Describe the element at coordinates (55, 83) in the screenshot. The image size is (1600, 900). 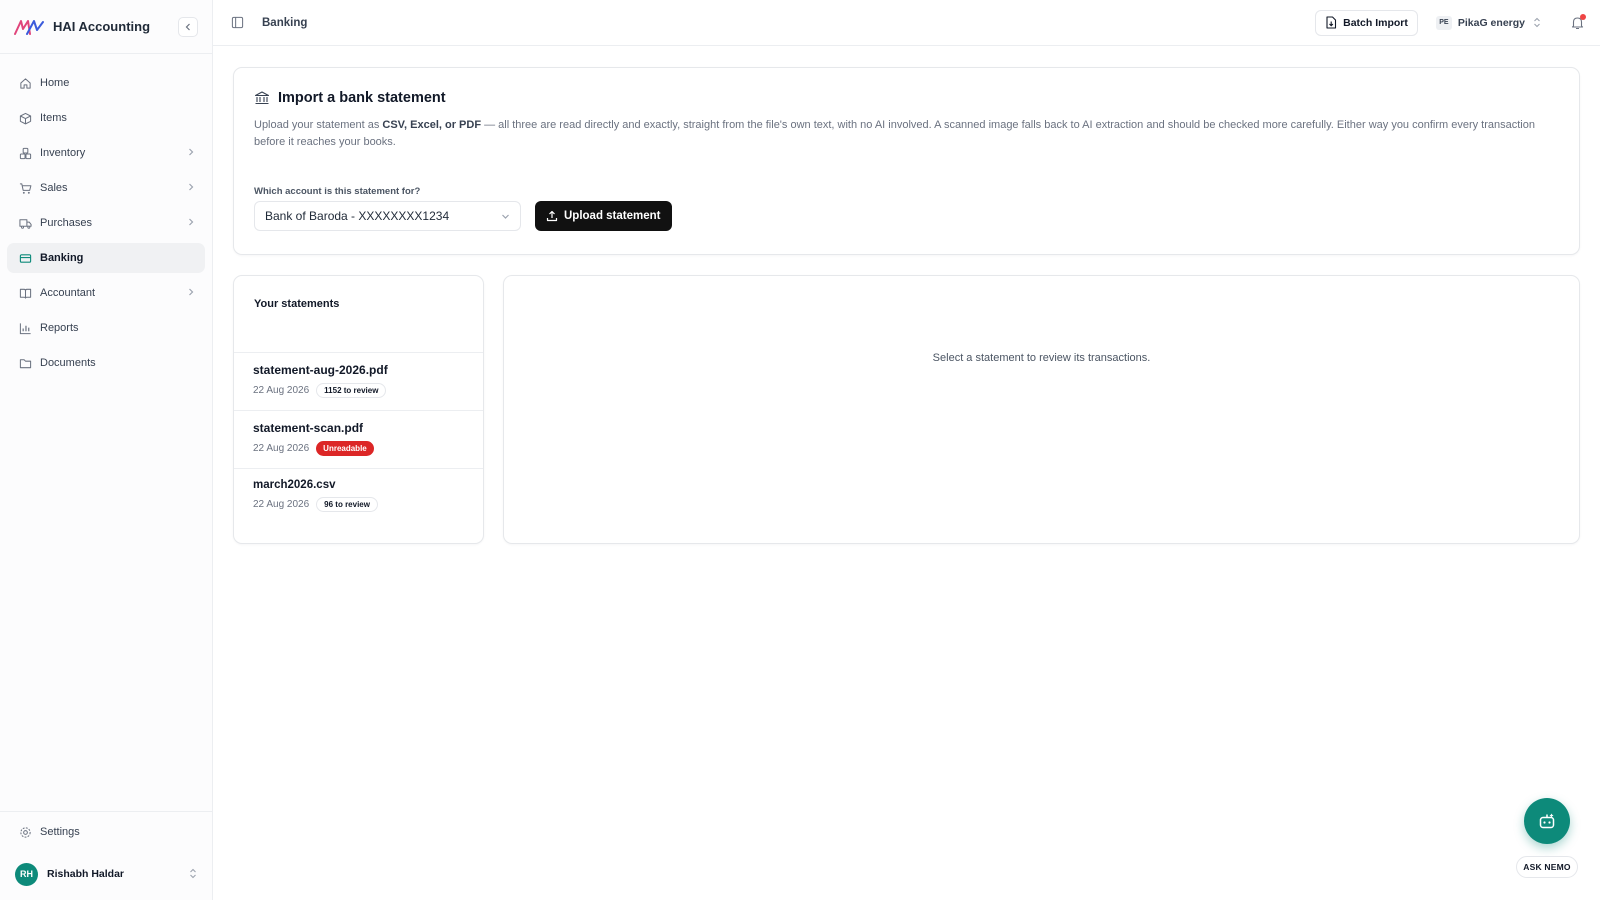
I see `sidebar-item-label: Home` at that location.